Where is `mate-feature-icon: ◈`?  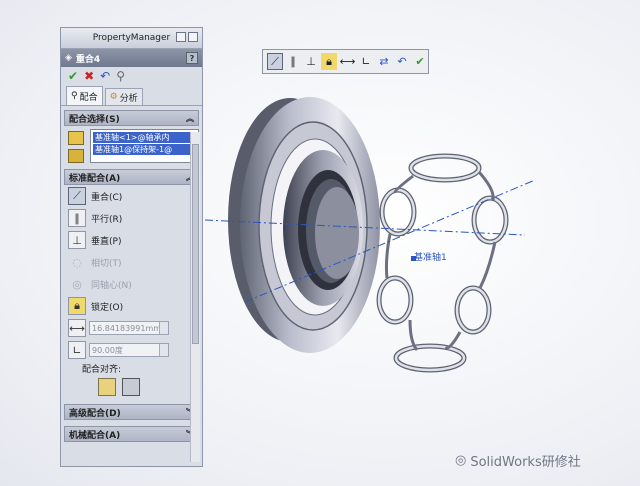
mate-feature-icon: ◈ is located at coordinates (68, 58).